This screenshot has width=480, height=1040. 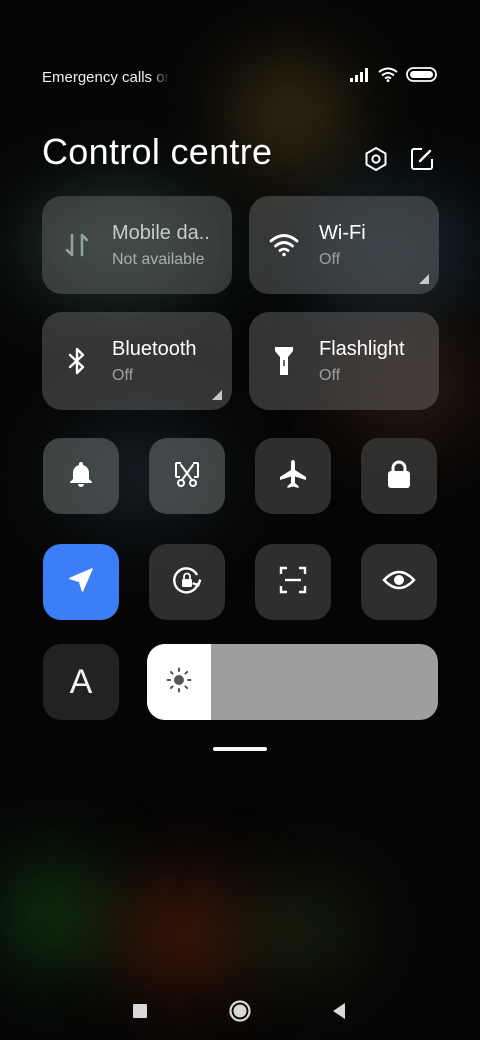 What do you see at coordinates (330, 259) in the screenshot?
I see `wifi-status: Off` at bounding box center [330, 259].